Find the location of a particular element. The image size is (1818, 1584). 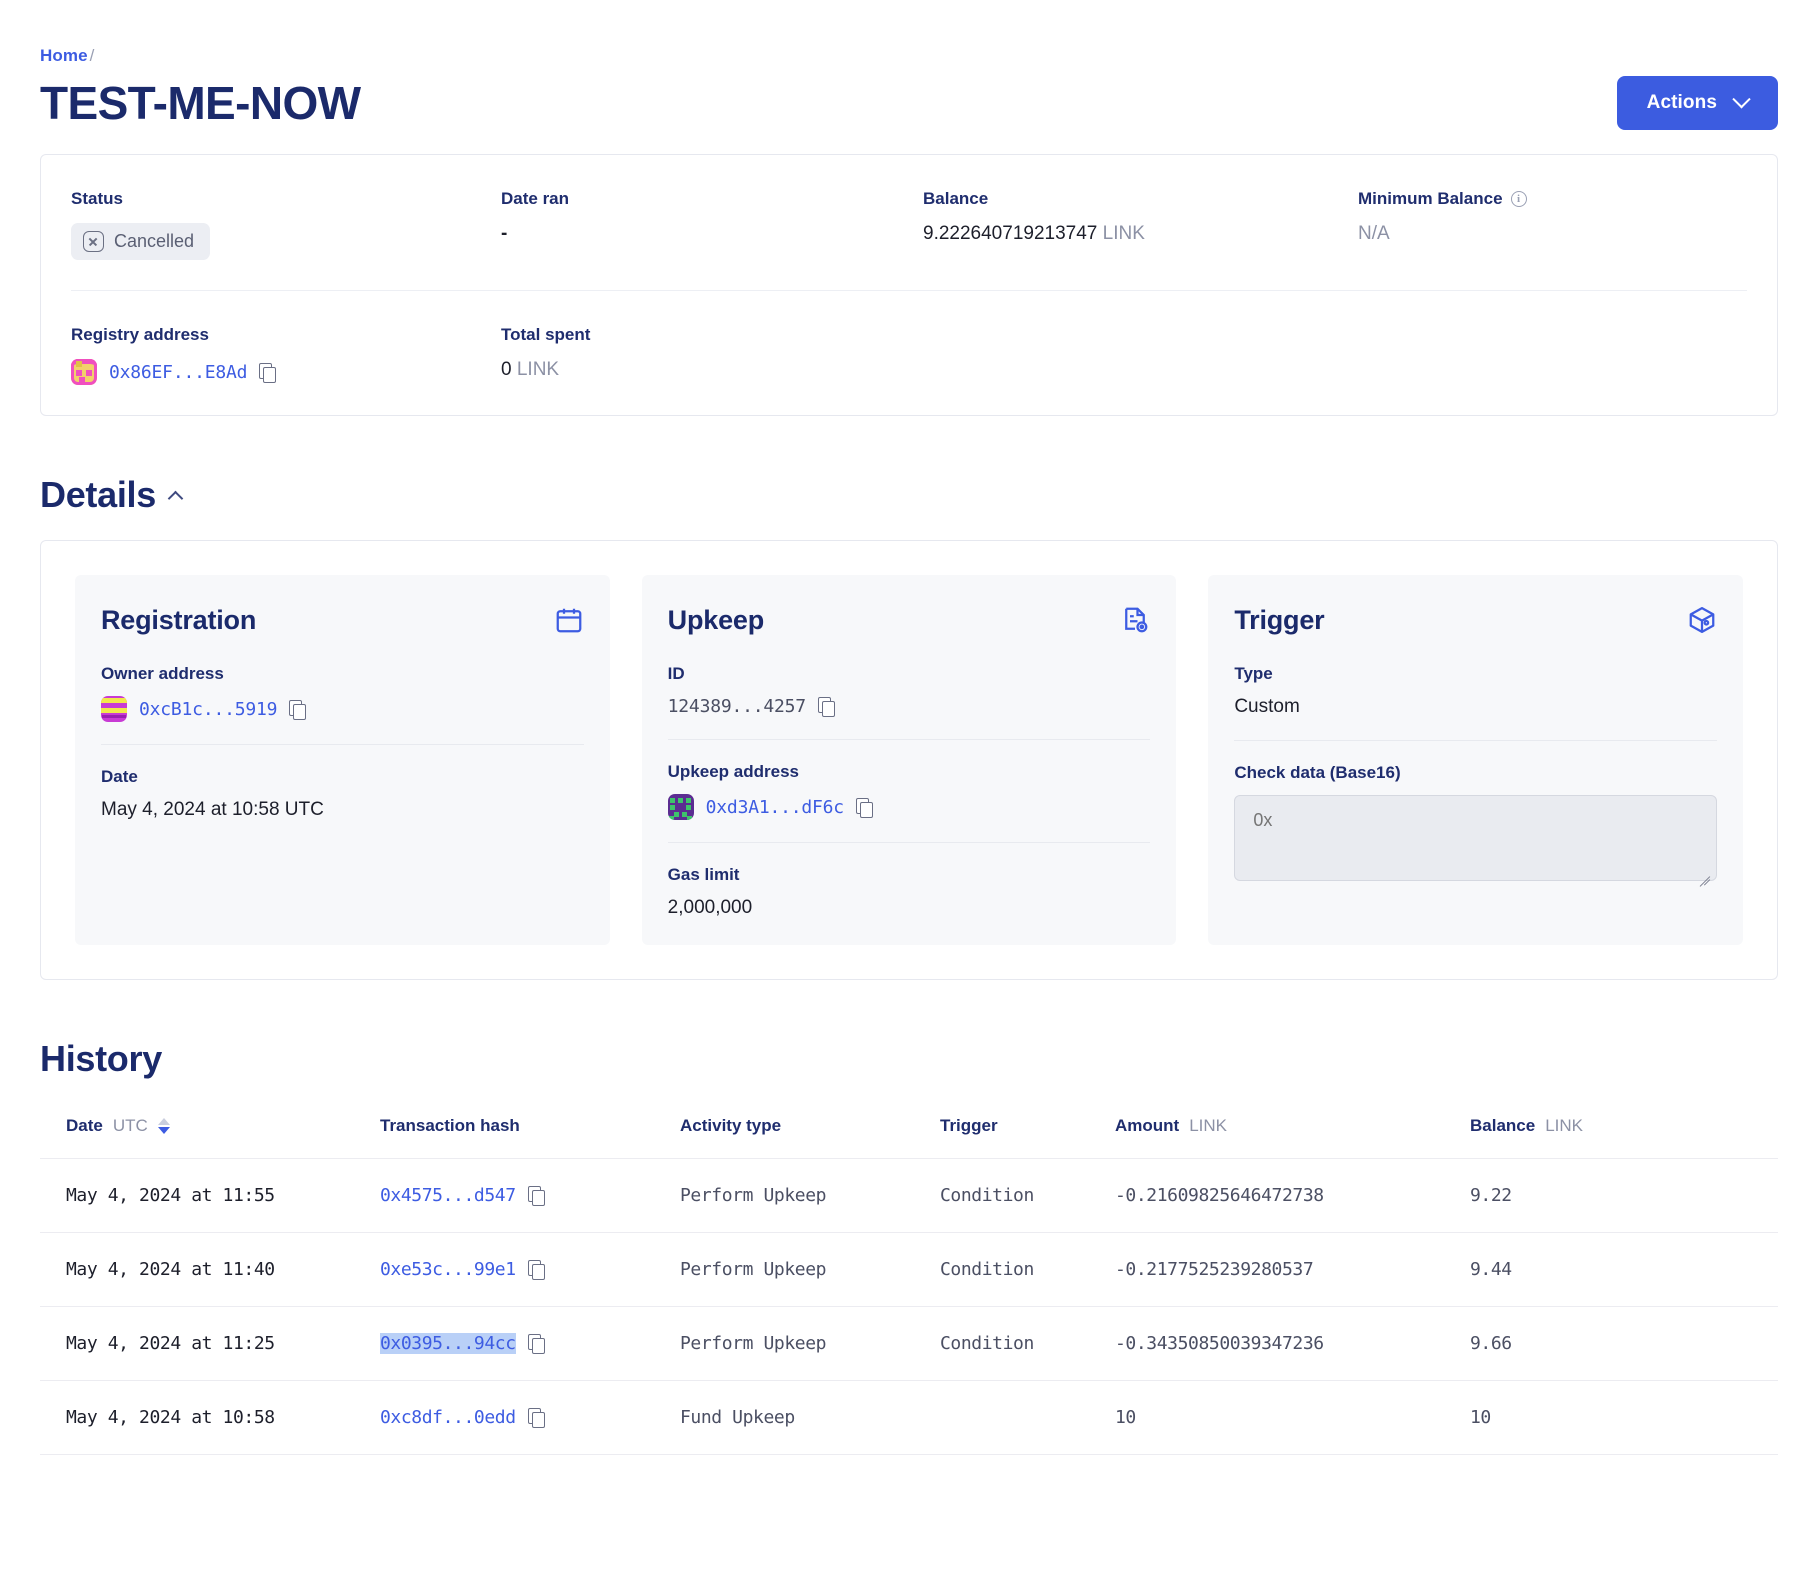

trigger-type-value: Custom is located at coordinates (1267, 706).